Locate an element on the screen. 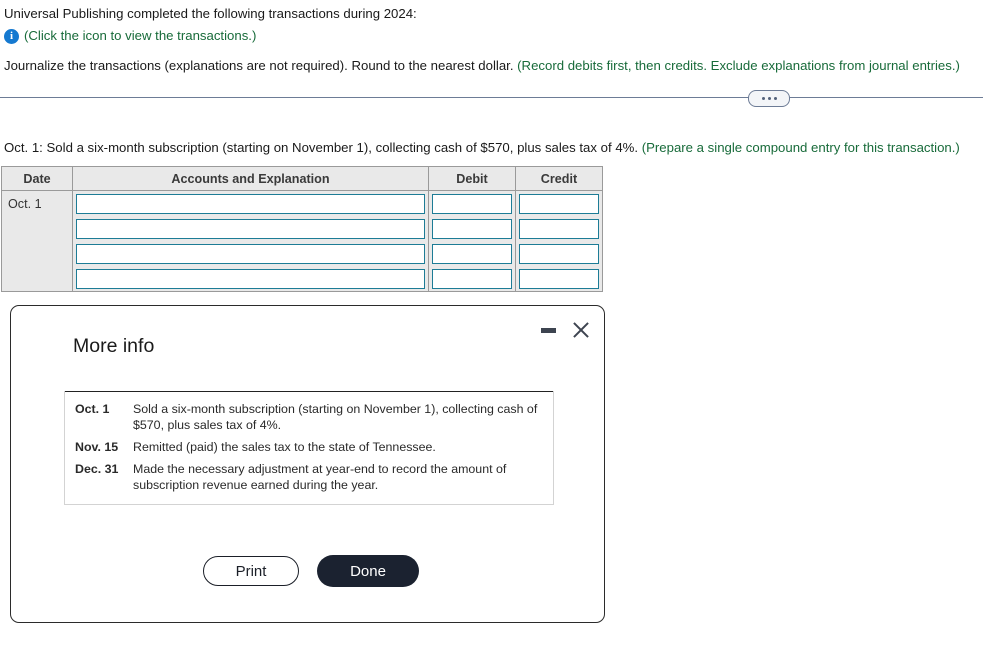 The width and height of the screenshot is (983, 645). journal-date-cell: Oct. 1 is located at coordinates (36, 241).